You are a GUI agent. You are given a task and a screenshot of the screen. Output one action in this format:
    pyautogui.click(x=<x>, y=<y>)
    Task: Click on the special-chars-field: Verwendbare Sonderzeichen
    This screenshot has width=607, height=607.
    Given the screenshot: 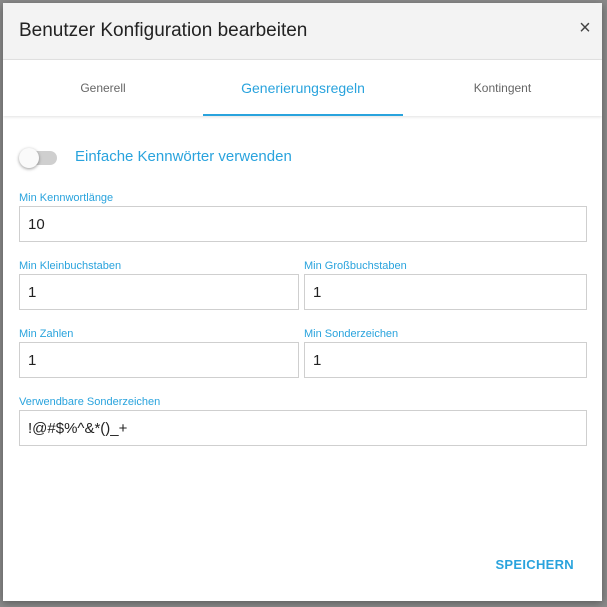 What is the action you would take?
    pyautogui.click(x=303, y=422)
    